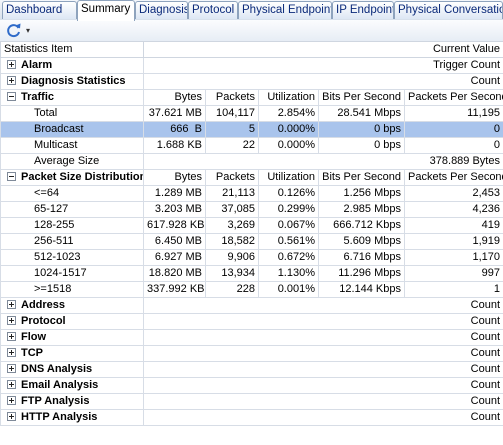 The width and height of the screenshot is (503, 445). I want to click on table-row-average-size: Average Size 378.889 Bytes, so click(251, 161).